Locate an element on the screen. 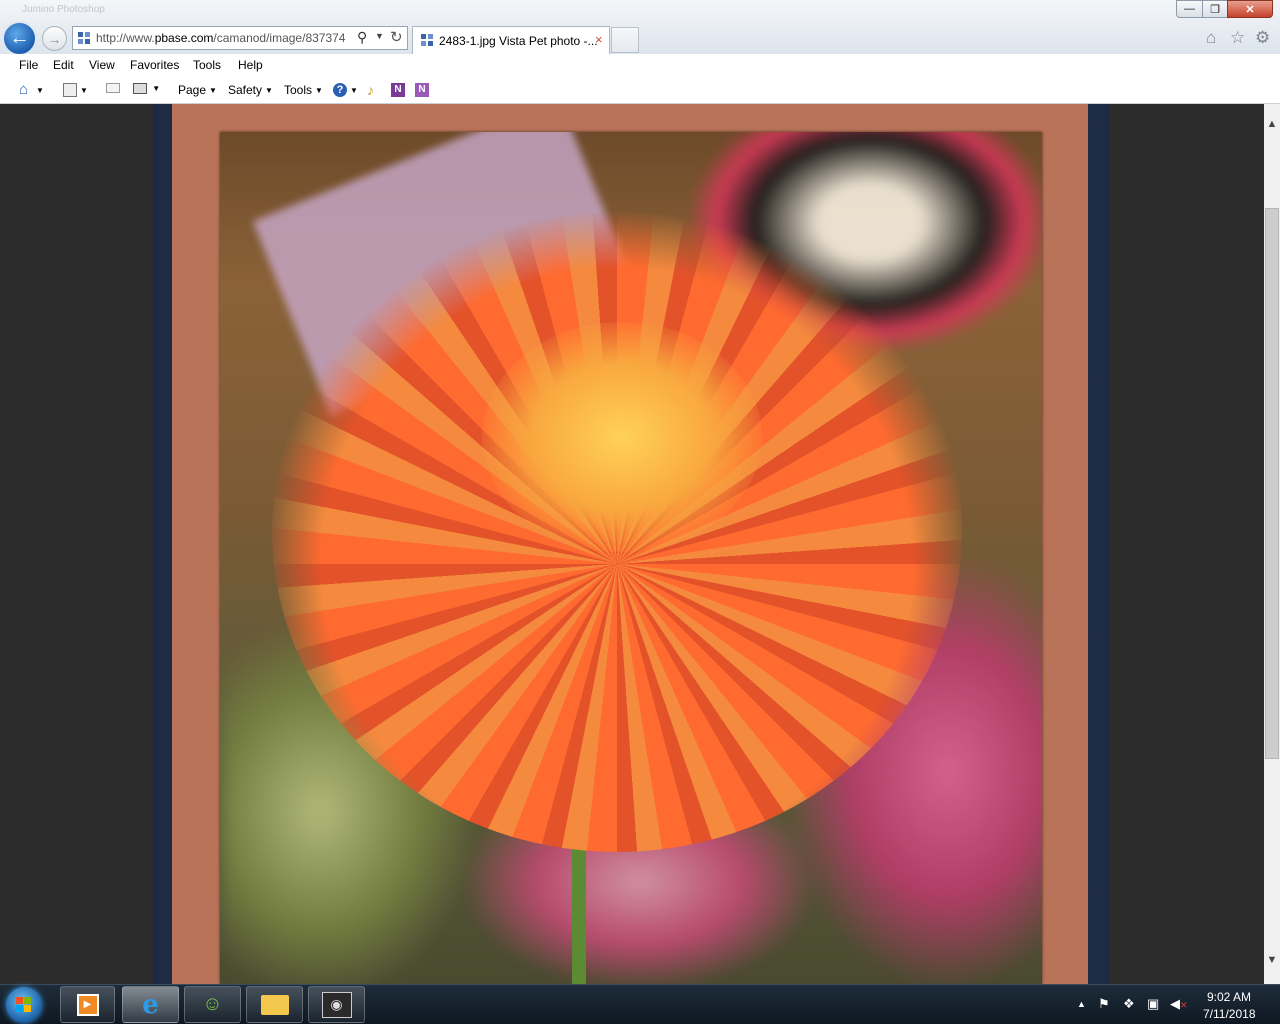 The height and width of the screenshot is (1024, 1280). favorites-star-icon: ☆ is located at coordinates (1237, 38).